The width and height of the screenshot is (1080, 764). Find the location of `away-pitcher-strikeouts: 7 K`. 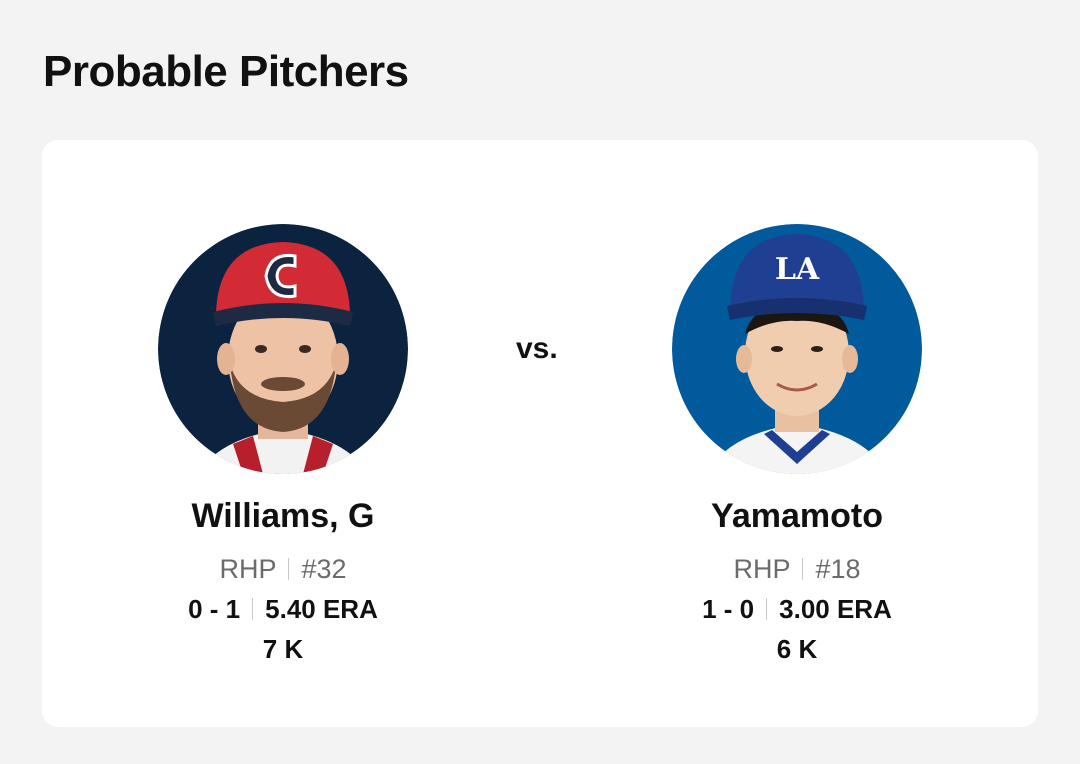

away-pitcher-strikeouts: 7 K is located at coordinates (283, 649).